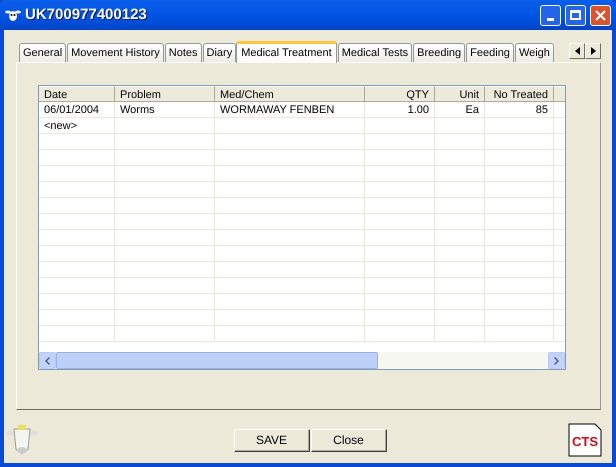 Image resolution: width=616 pixels, height=467 pixels. What do you see at coordinates (534, 52) in the screenshot?
I see `tab: Weigh` at bounding box center [534, 52].